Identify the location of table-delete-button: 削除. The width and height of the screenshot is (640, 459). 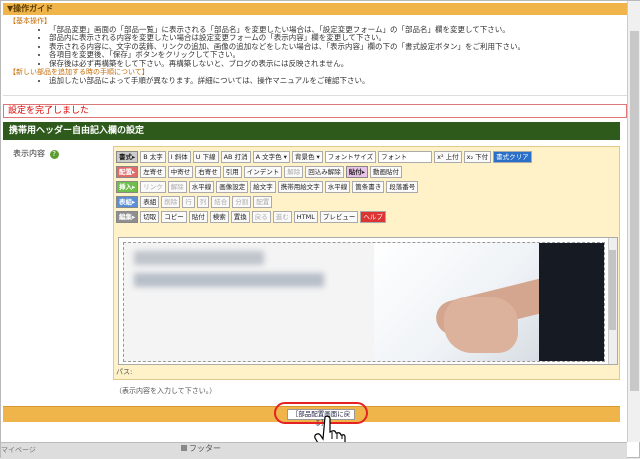
(171, 202).